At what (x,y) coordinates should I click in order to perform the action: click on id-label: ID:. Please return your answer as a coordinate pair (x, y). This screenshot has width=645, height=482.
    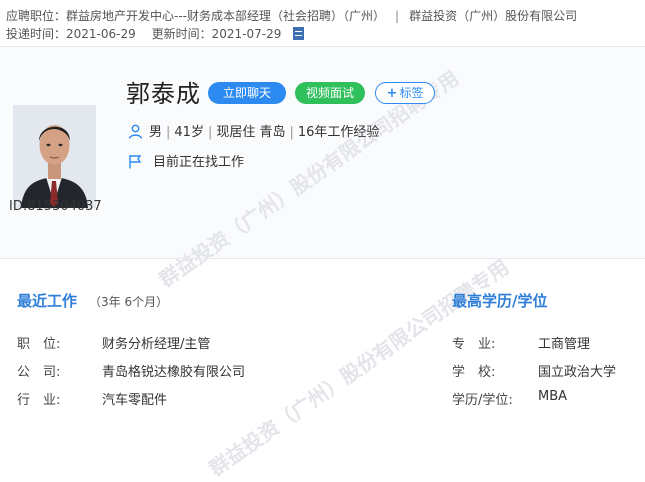
    Looking at the image, I should click on (18, 206).